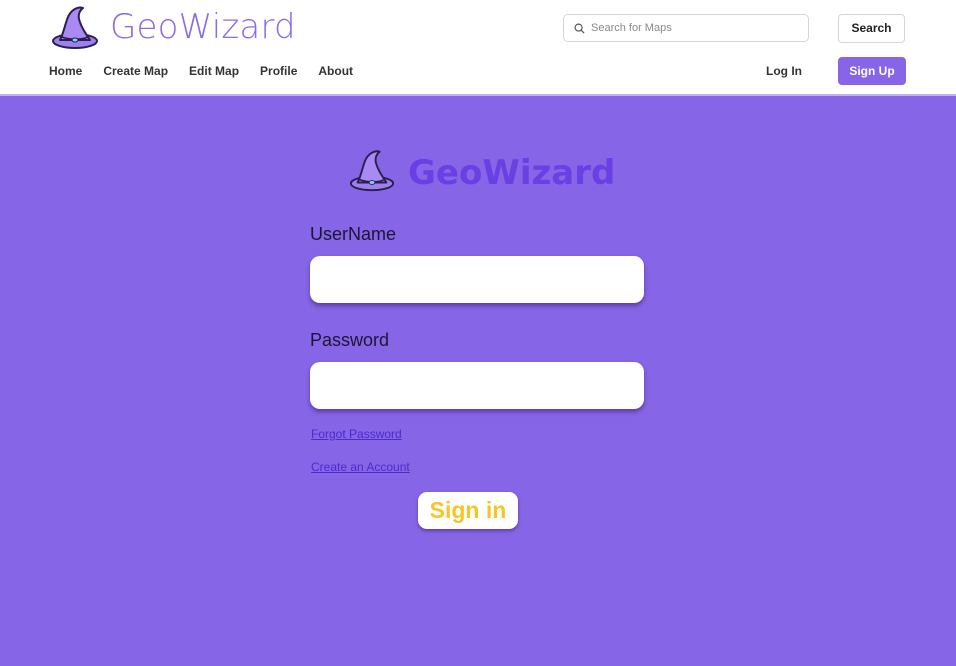 The height and width of the screenshot is (666, 956). I want to click on nav-edit-map: Edit Map, so click(214, 71).